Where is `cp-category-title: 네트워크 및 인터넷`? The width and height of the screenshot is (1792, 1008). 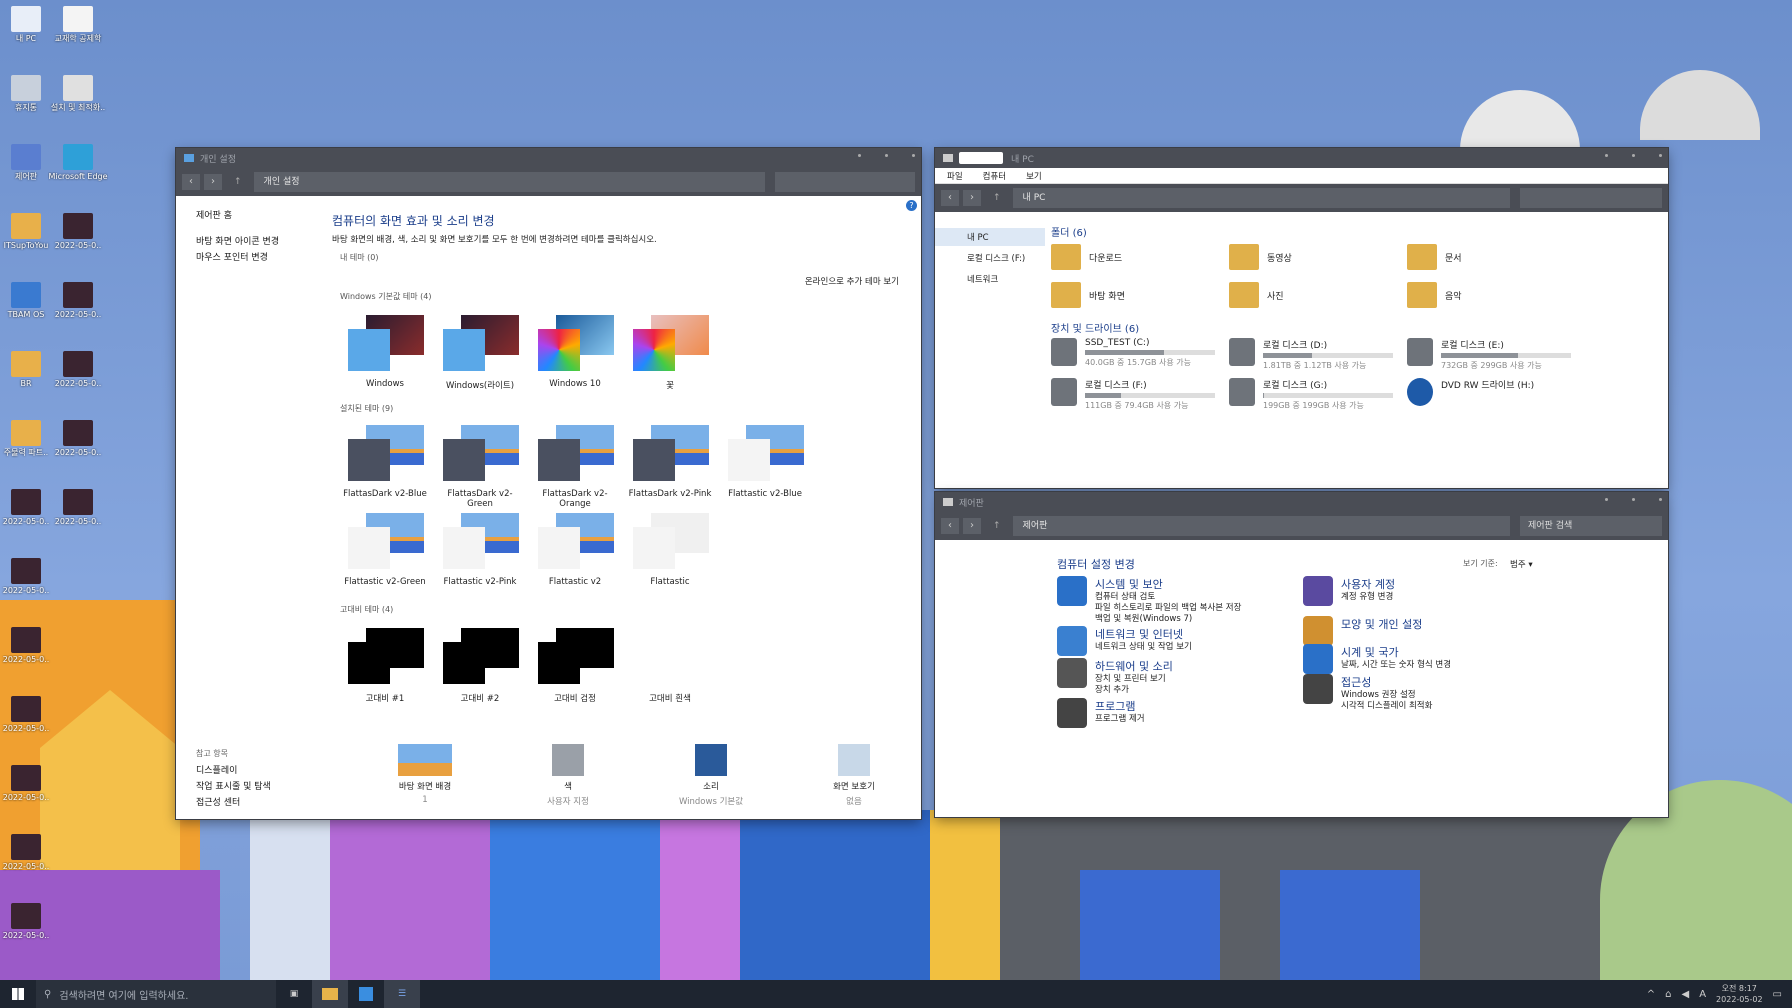 cp-category-title: 네트워크 및 인터넷 is located at coordinates (1143, 634).